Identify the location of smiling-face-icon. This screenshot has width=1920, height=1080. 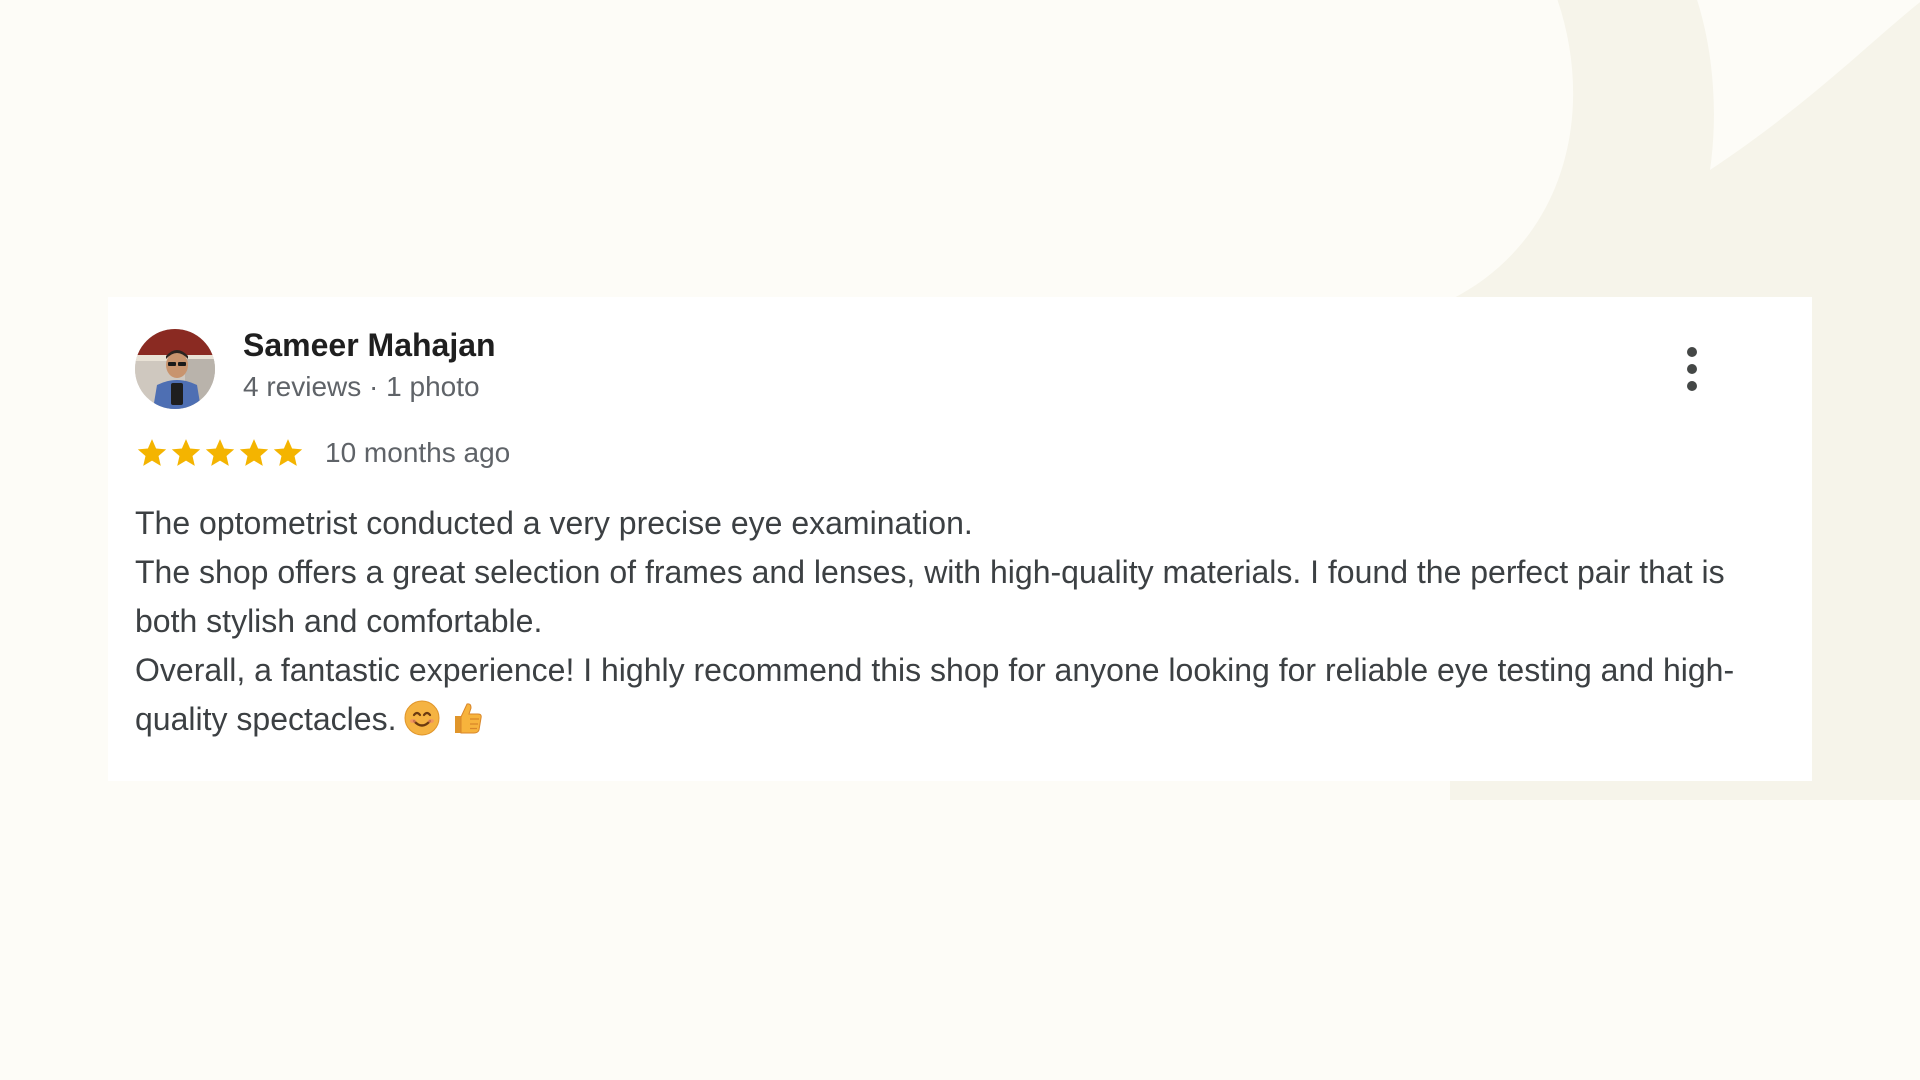
(422, 718).